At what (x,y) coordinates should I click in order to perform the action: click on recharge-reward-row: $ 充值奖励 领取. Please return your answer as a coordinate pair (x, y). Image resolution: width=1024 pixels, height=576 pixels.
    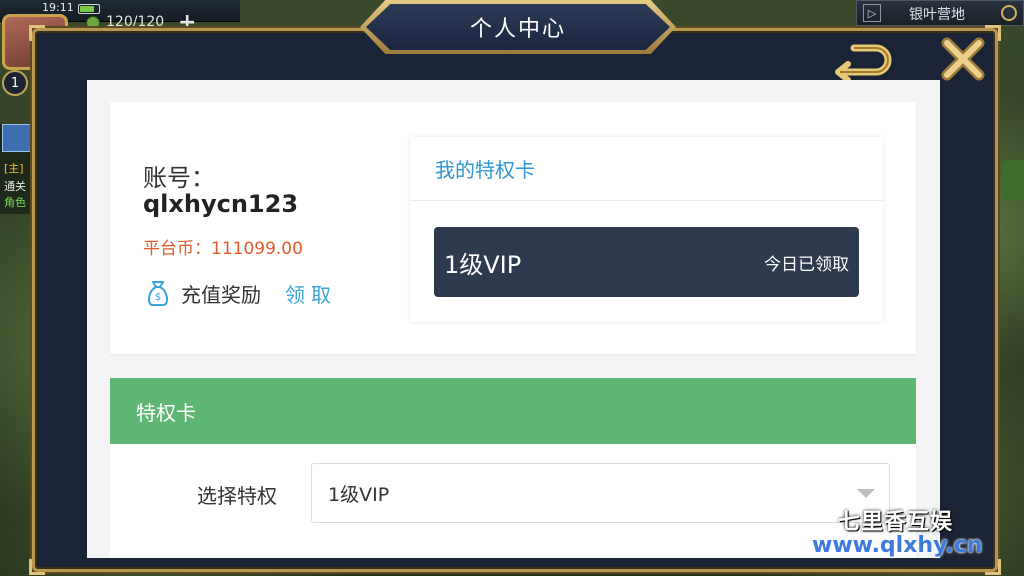
    Looking at the image, I should click on (241, 293).